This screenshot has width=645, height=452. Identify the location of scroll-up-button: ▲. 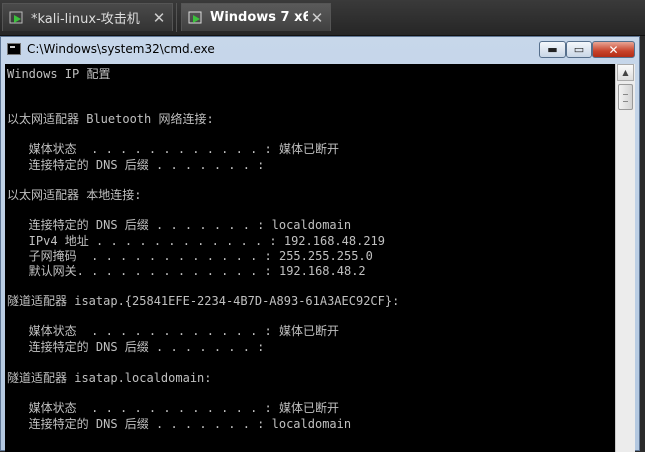
(625, 72).